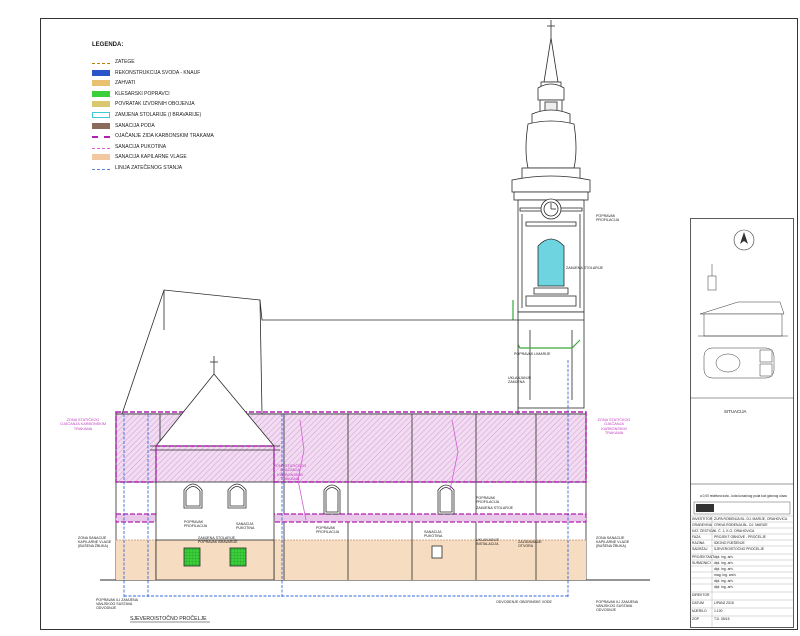  Describe the element at coordinates (751, 519) in the screenshot. I see `title-block-value: ŽUPA ROĐENJA BL. DJ. MARIJE, ORAHOVICA` at that location.